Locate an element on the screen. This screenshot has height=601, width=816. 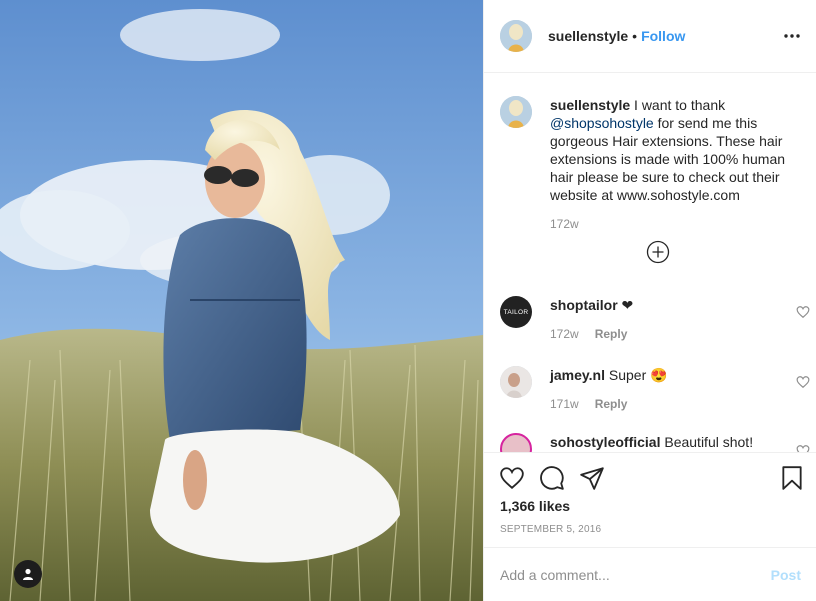
comment-time: 172w is located at coordinates (564, 334).